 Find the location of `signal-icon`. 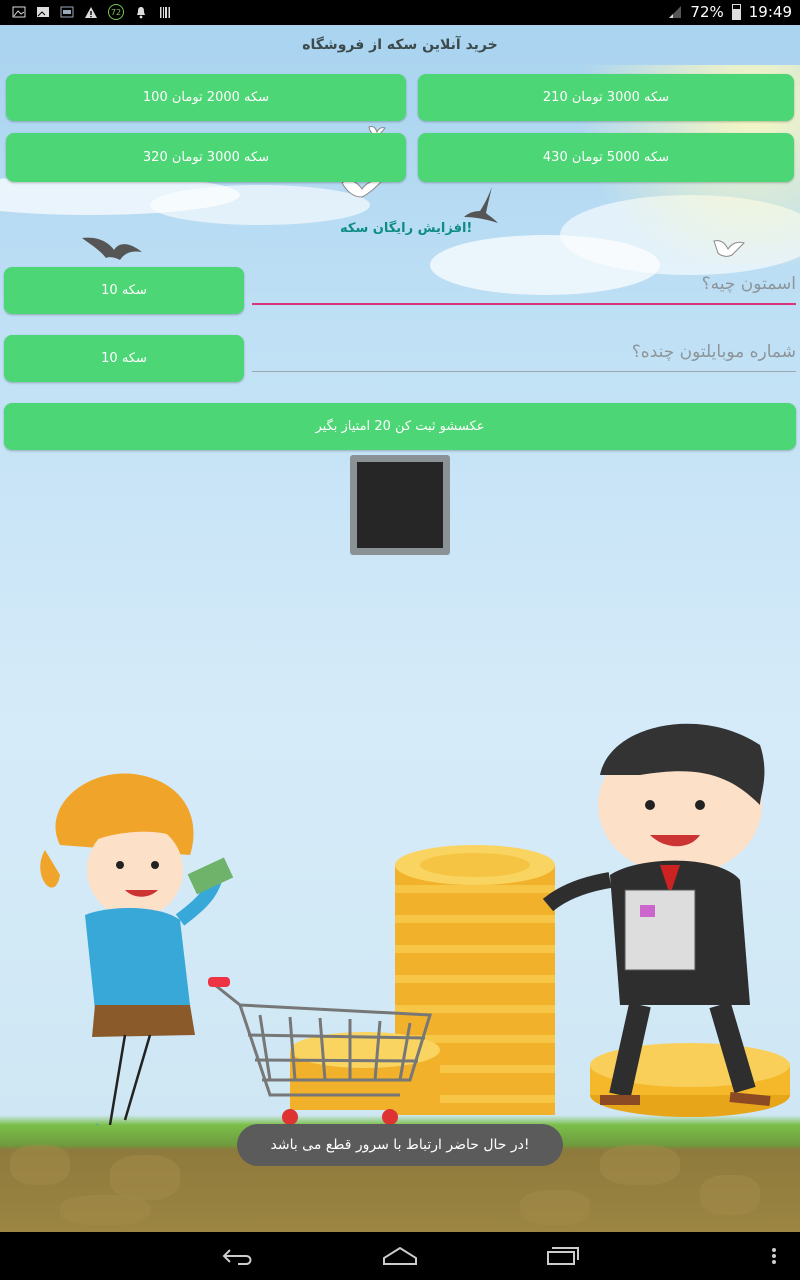

signal-icon is located at coordinates (675, 12).